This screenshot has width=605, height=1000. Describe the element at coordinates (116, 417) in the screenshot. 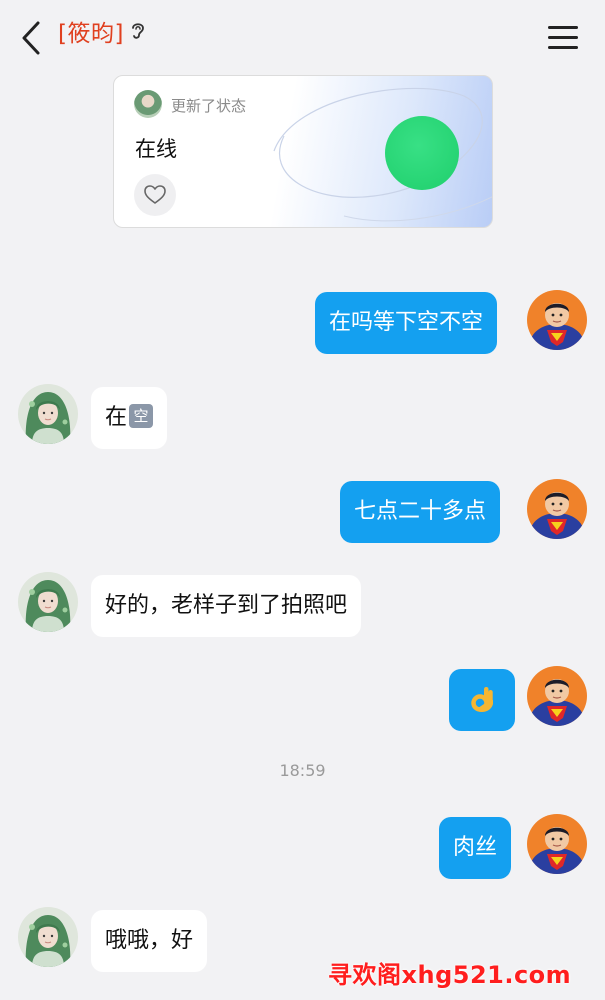

I see `message-text: 在` at that location.